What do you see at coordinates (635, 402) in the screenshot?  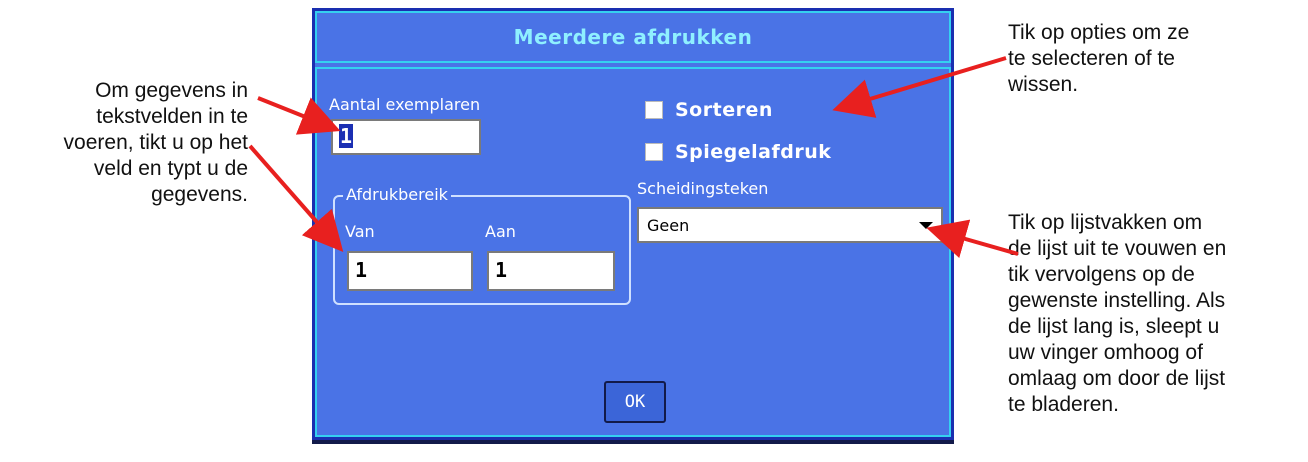 I see `ok-button: OK` at bounding box center [635, 402].